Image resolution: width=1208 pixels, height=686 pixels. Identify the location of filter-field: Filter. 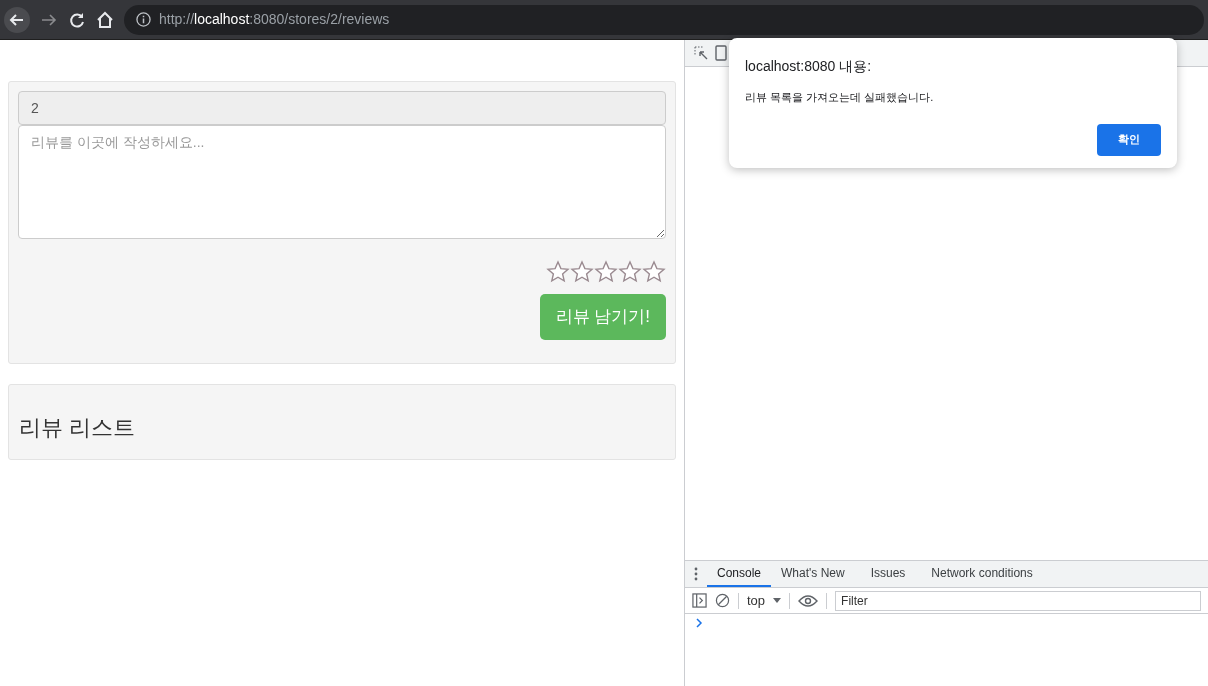
(1018, 600).